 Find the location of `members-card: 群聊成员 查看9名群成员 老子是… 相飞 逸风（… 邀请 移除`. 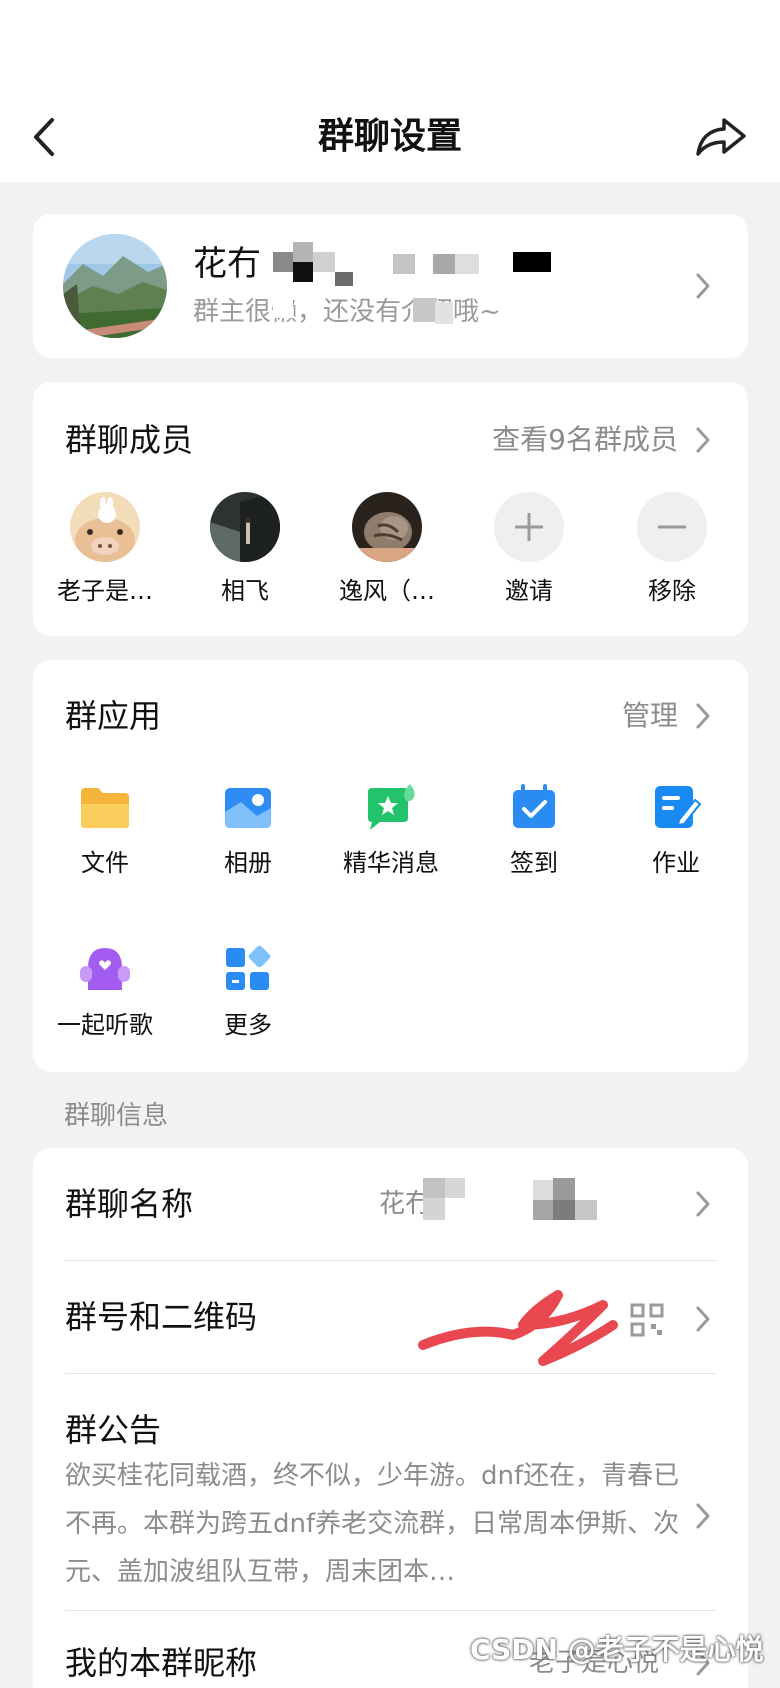

members-card: 群聊成员 查看9名群成员 老子是… 相飞 逸风（… 邀请 移除 is located at coordinates (390, 509).